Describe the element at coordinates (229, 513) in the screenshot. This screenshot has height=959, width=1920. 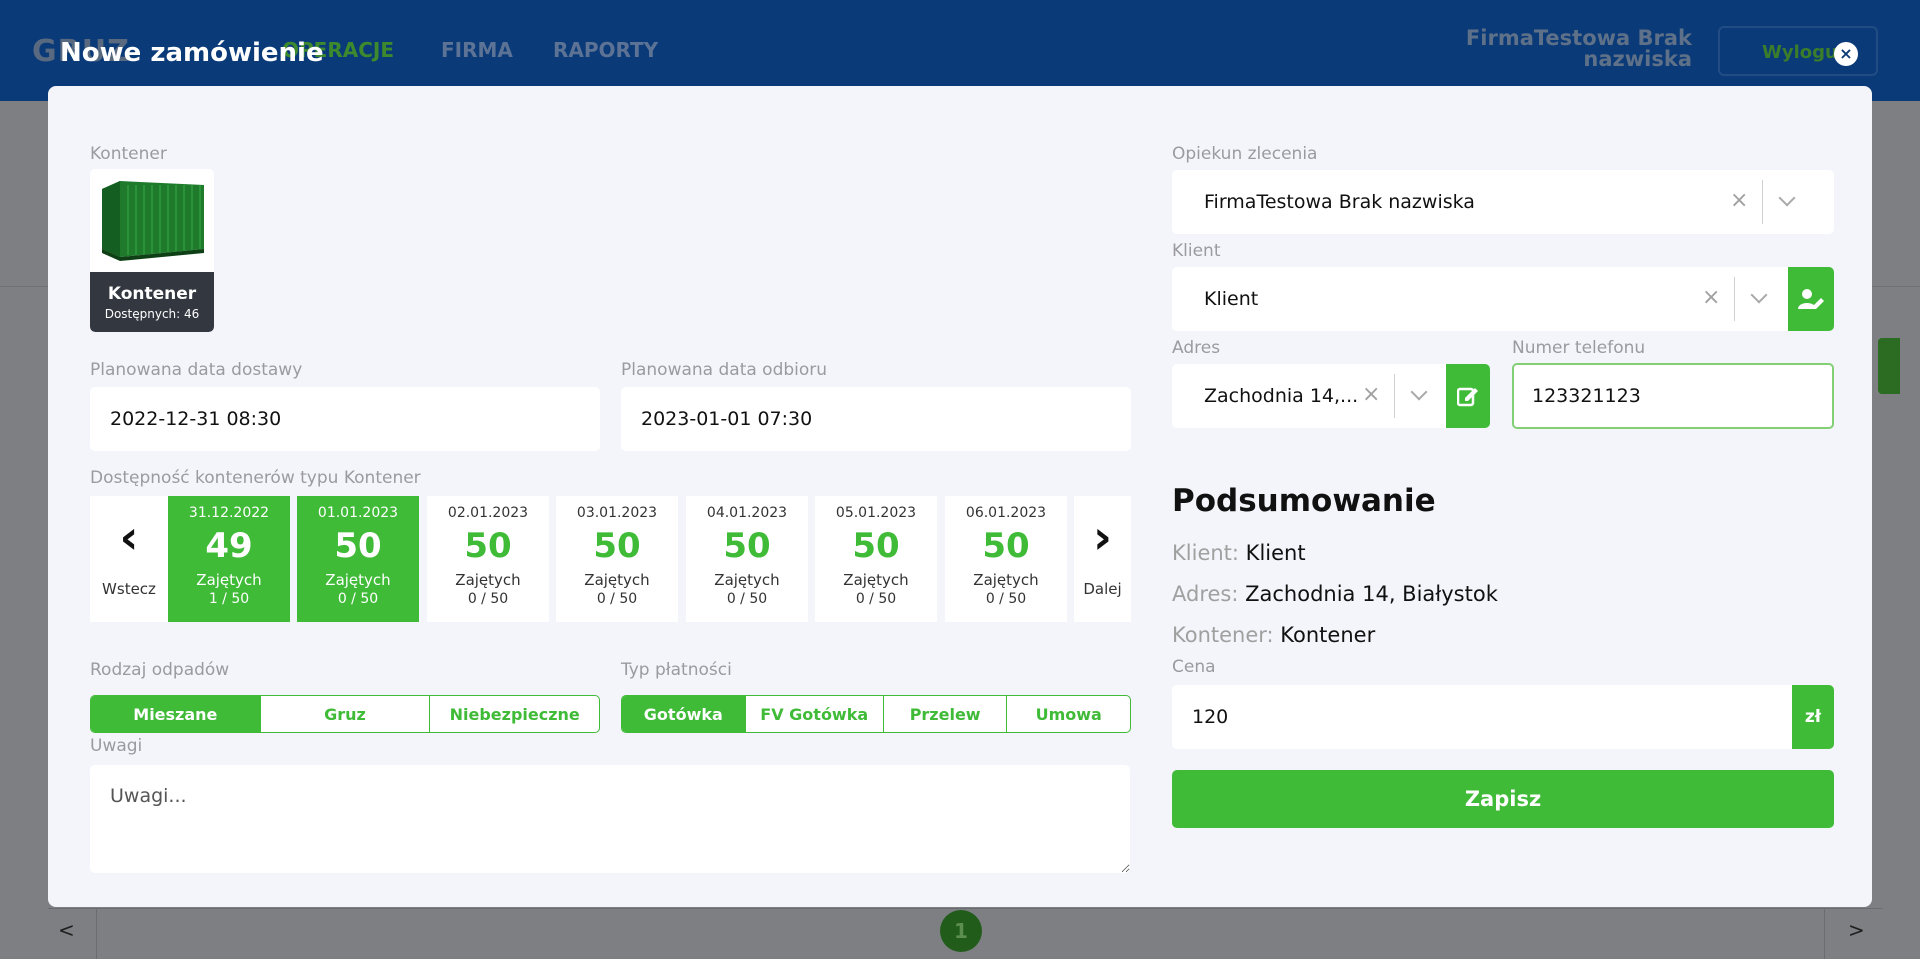
I see `calendar-day-date: 31.12.2022` at that location.